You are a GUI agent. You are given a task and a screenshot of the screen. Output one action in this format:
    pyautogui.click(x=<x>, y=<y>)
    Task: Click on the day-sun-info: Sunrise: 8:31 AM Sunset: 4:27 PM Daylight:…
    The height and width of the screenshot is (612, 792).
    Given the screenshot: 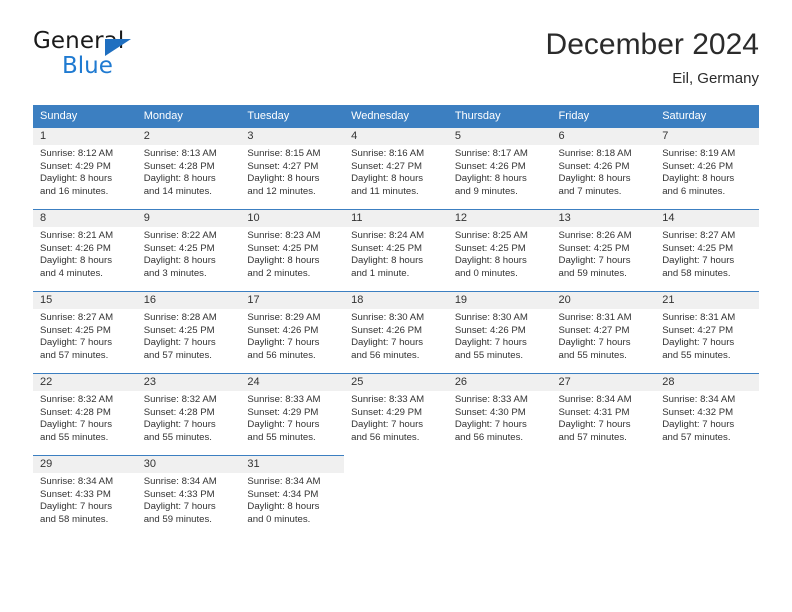 What is the action you would take?
    pyautogui.click(x=707, y=335)
    